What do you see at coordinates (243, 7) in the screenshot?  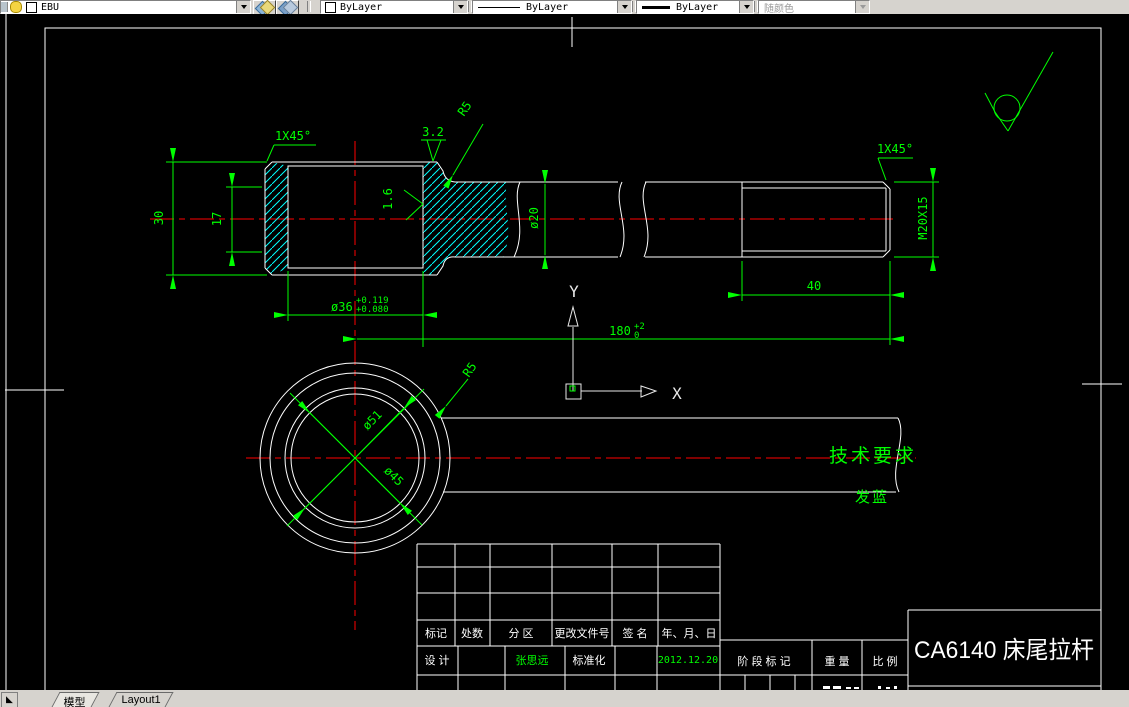 I see `layer-dropdown-arrow` at bounding box center [243, 7].